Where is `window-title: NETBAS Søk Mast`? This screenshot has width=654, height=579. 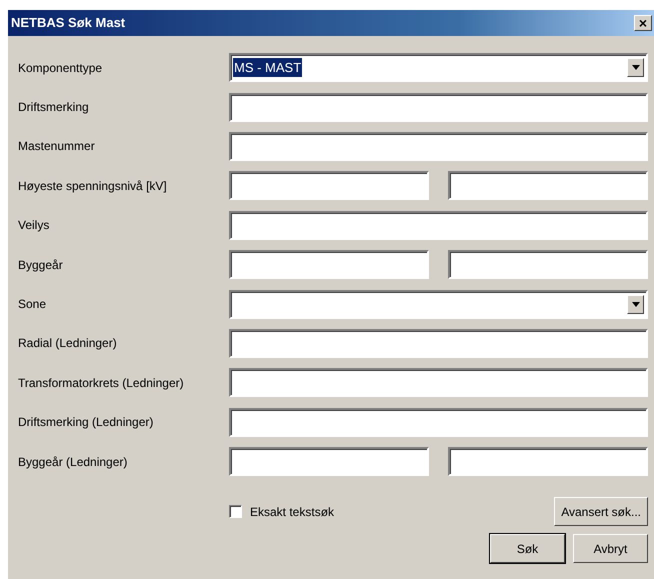
window-title: NETBAS Søk Mast is located at coordinates (68, 23).